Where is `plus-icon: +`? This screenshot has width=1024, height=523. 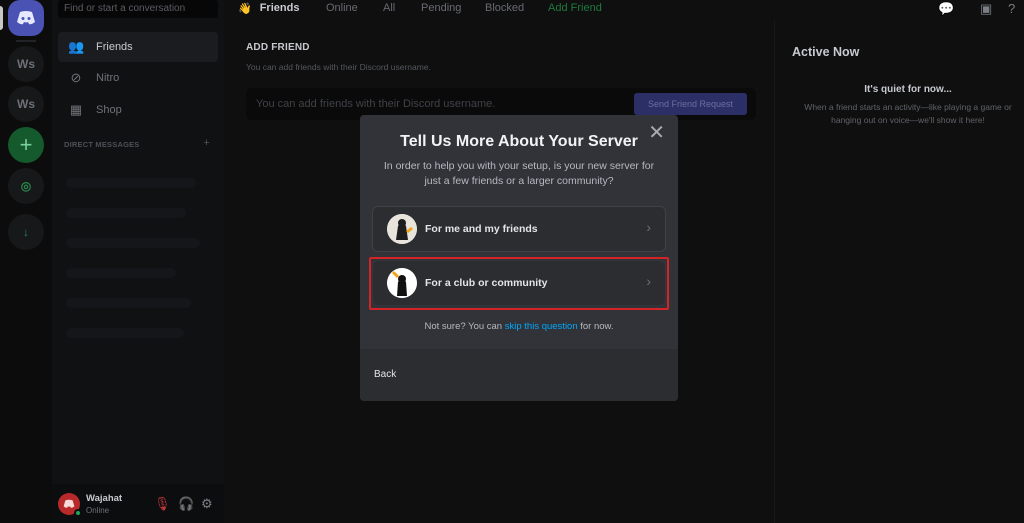
plus-icon: + is located at coordinates (26, 144).